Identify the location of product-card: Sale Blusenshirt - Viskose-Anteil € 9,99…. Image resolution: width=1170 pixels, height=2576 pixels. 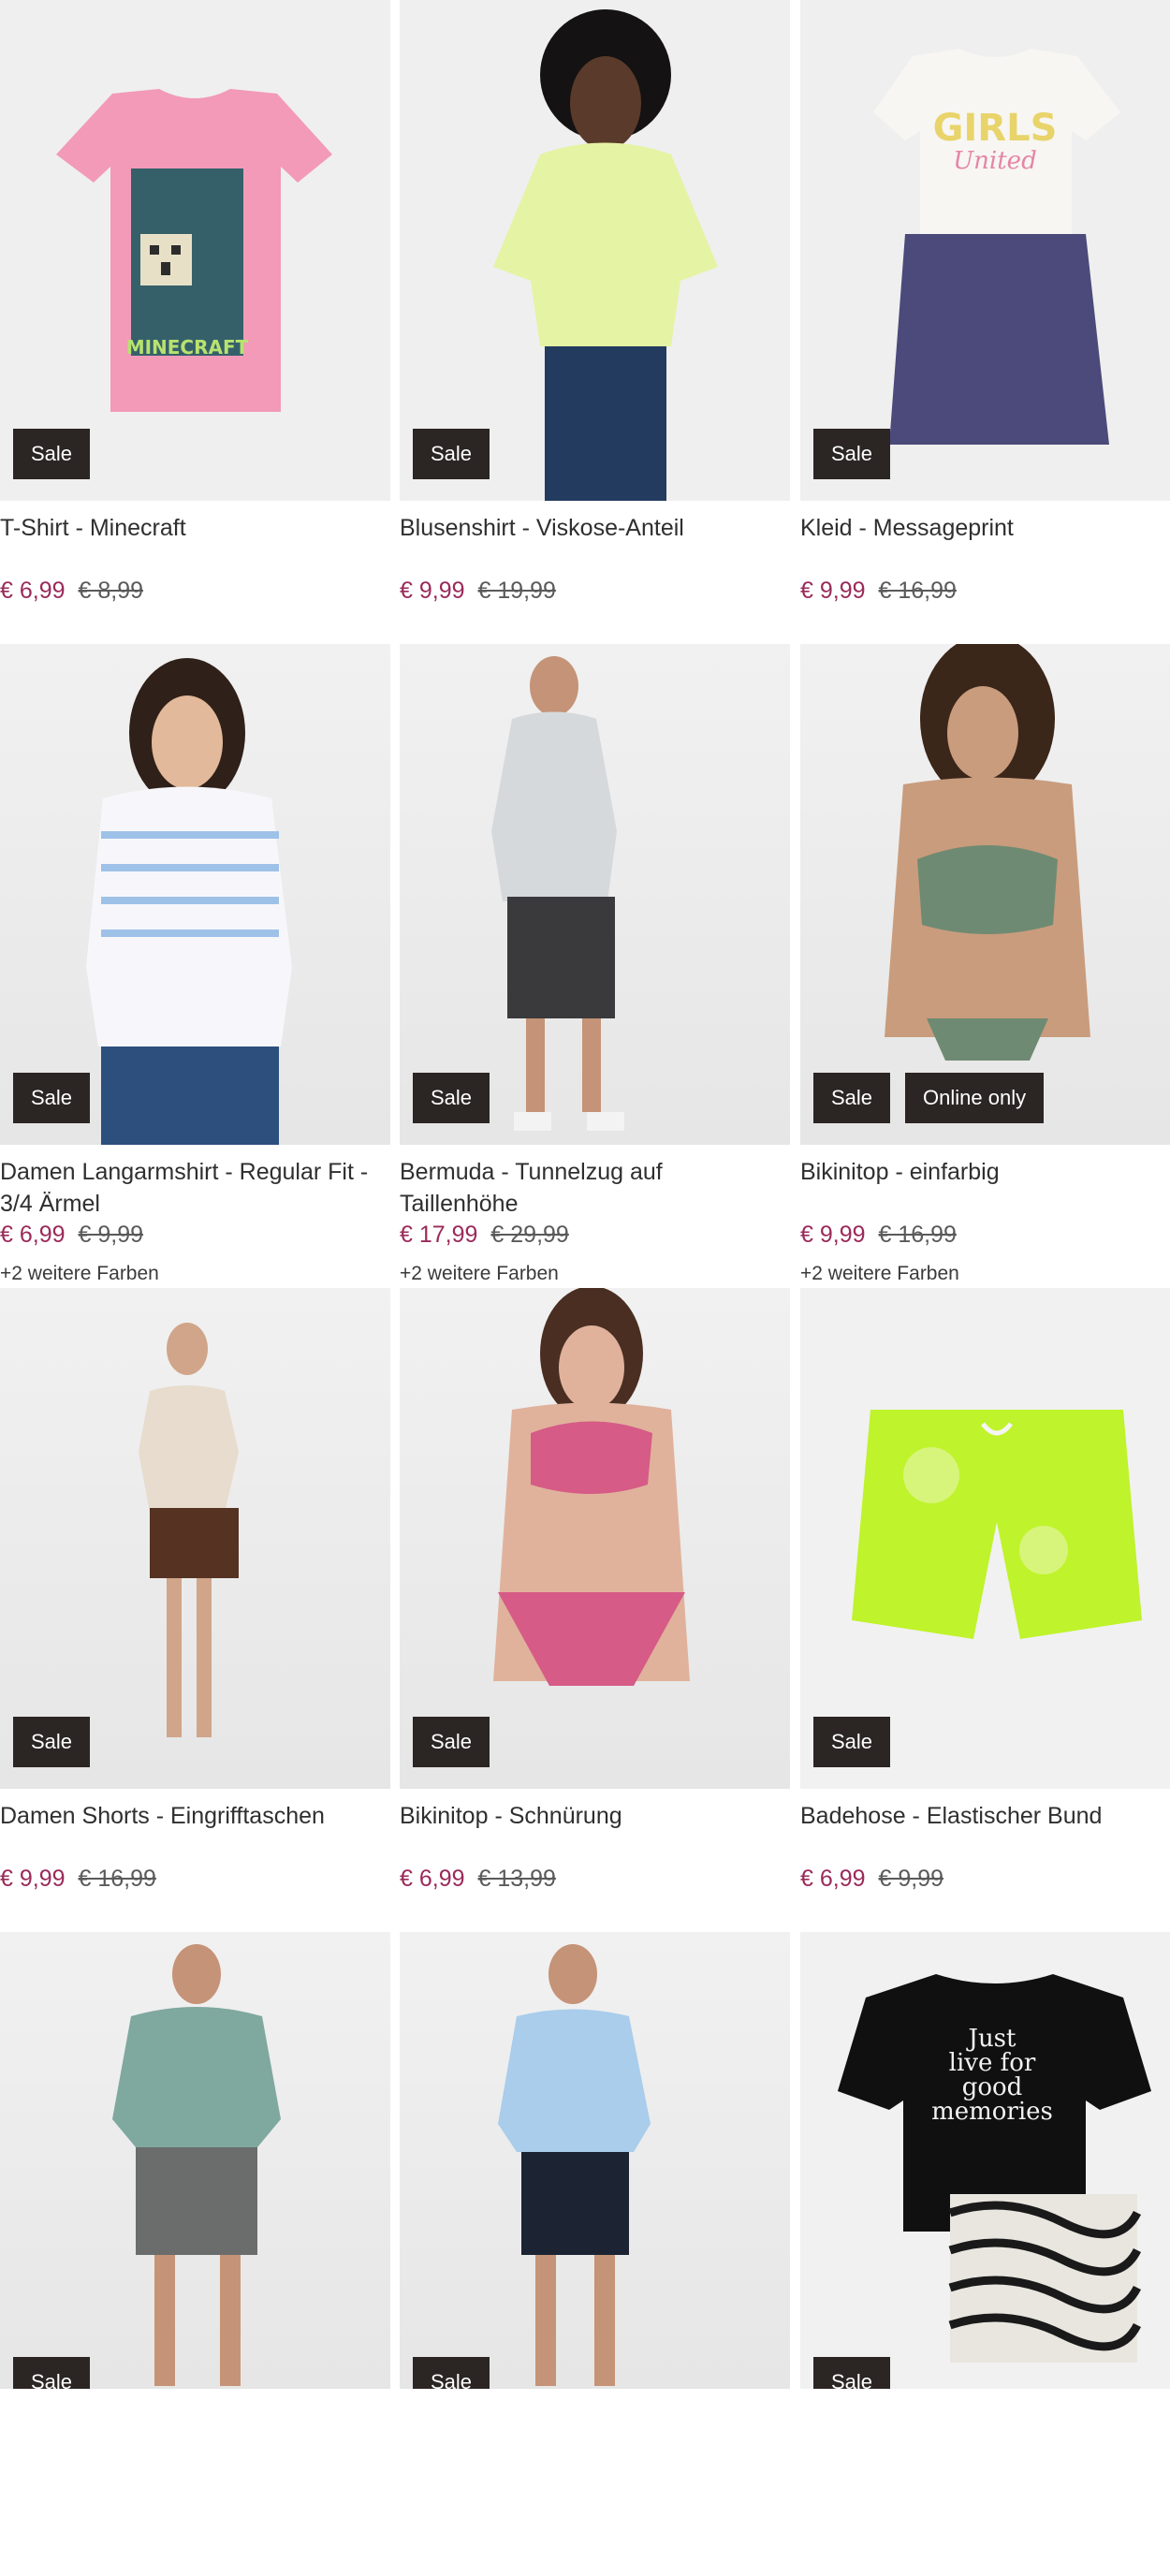
(595, 322).